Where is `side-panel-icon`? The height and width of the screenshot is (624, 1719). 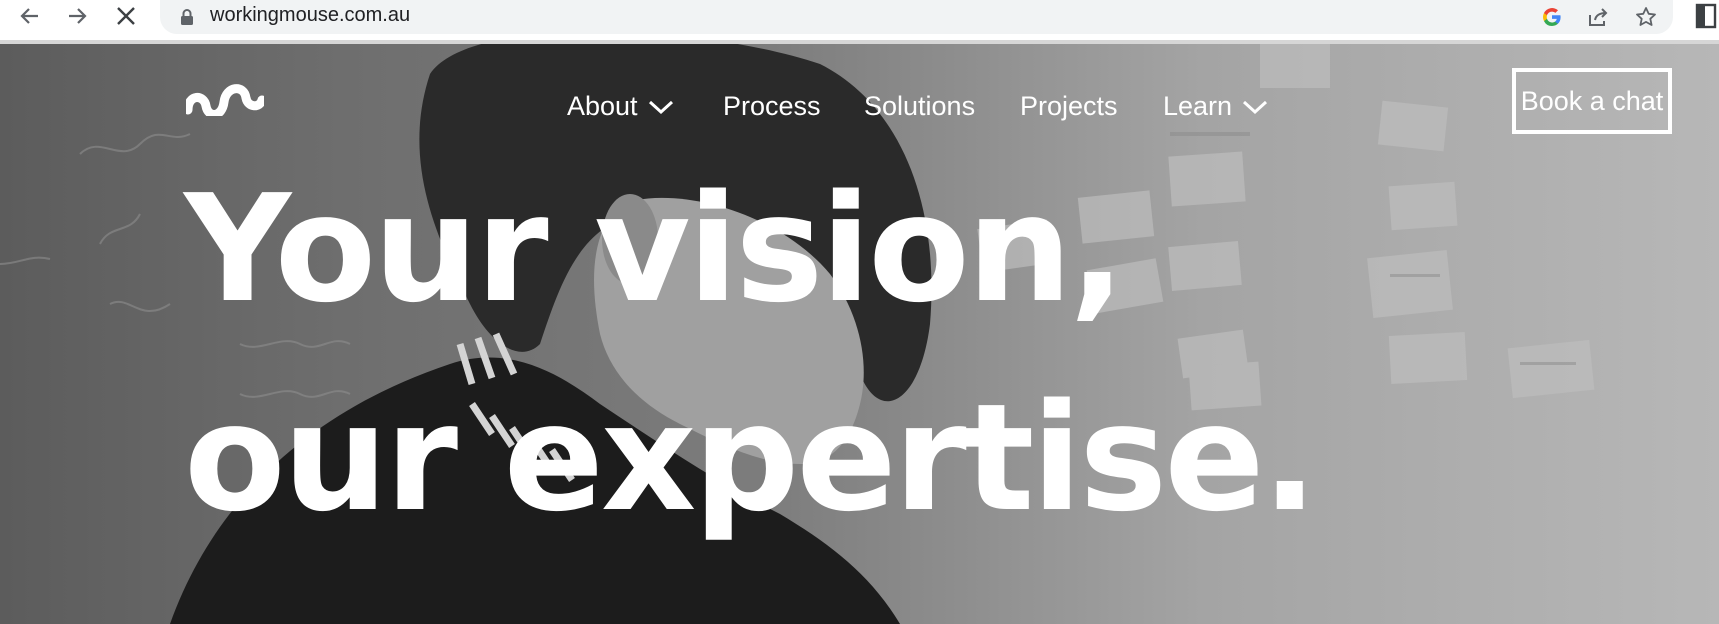
side-panel-icon is located at coordinates (1706, 18).